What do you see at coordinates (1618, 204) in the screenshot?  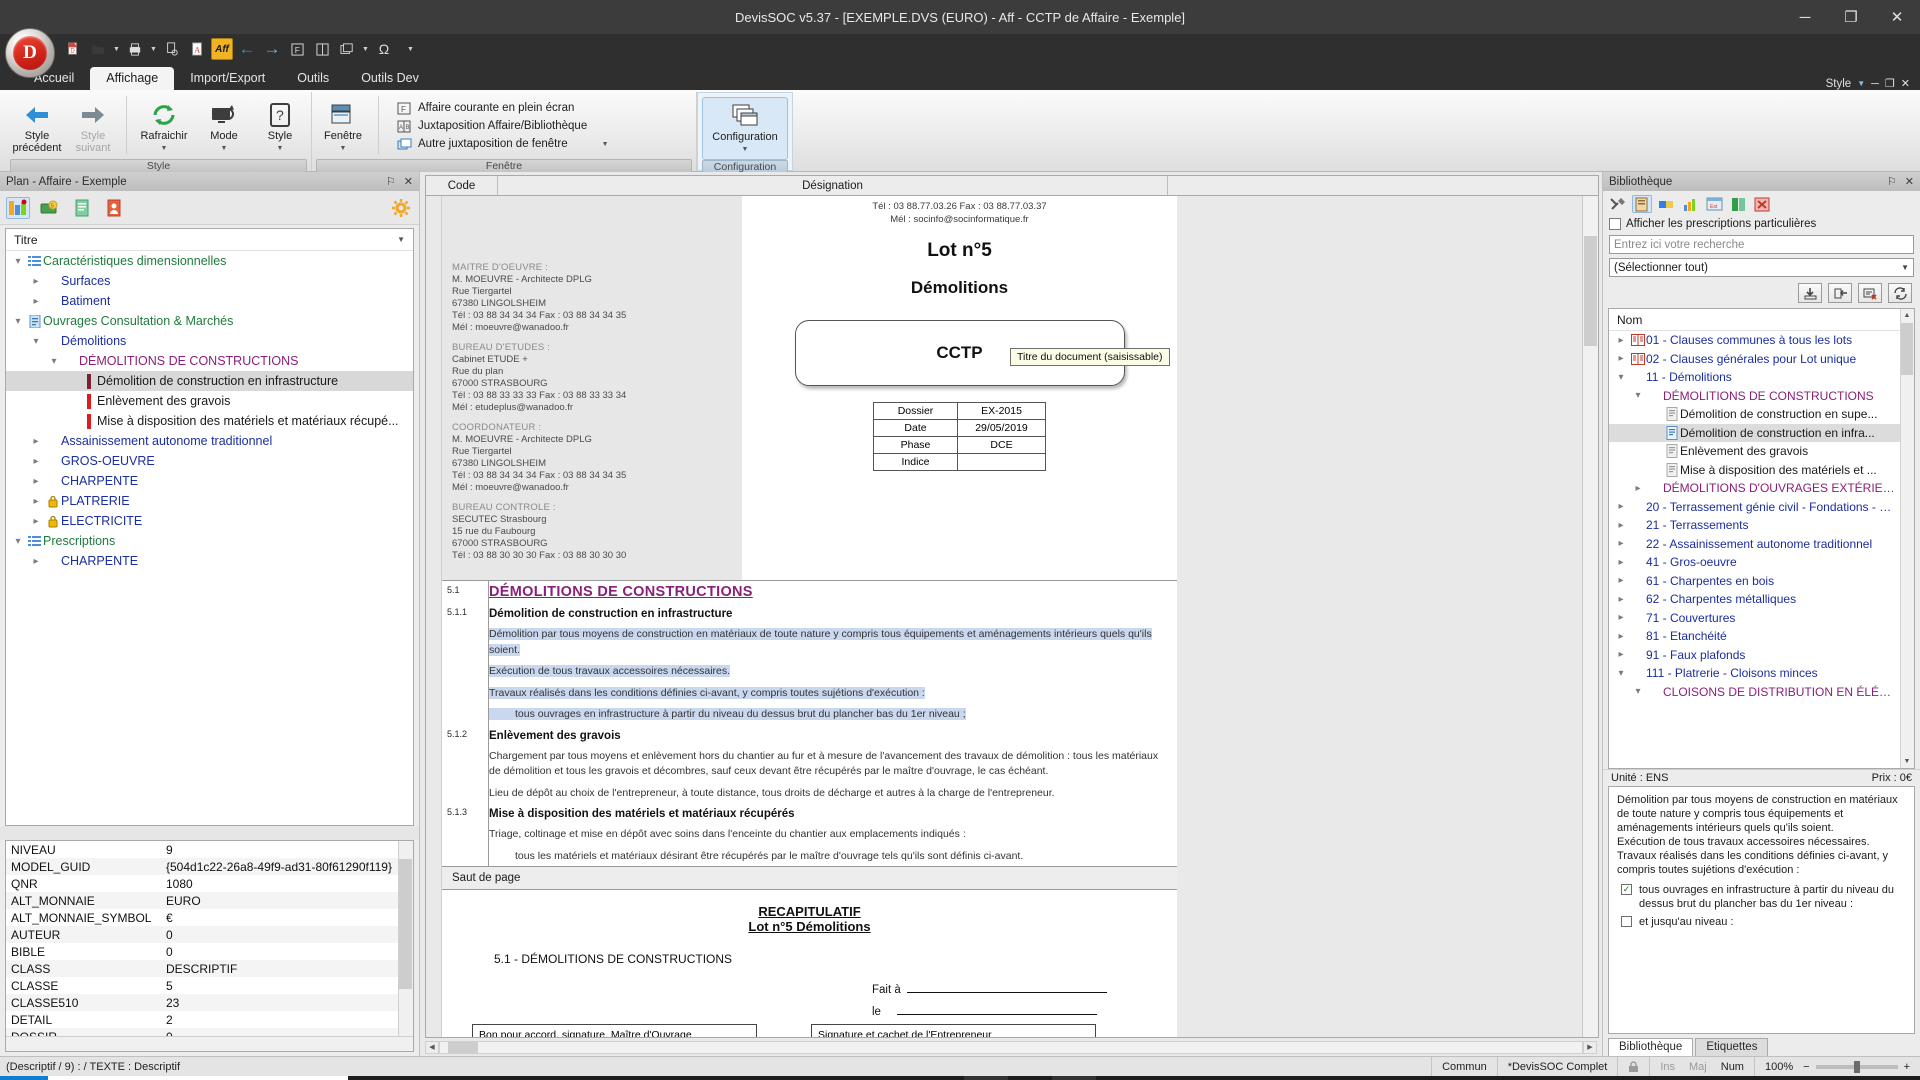 I see `tools-icon` at bounding box center [1618, 204].